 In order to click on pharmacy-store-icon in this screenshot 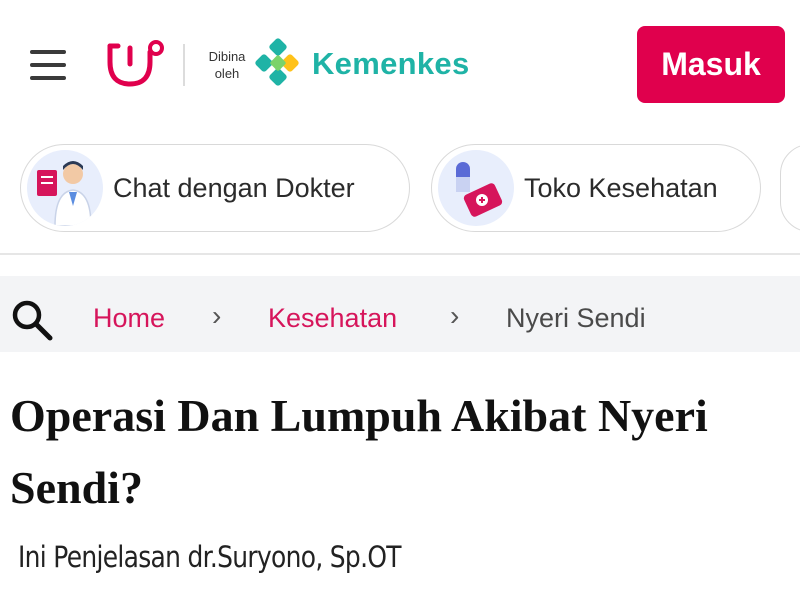, I will do `click(476, 188)`.